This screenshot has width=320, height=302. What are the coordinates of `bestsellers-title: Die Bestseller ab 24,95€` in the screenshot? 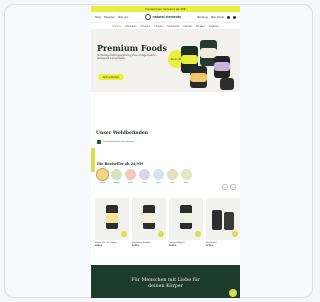 It's located at (120, 164).